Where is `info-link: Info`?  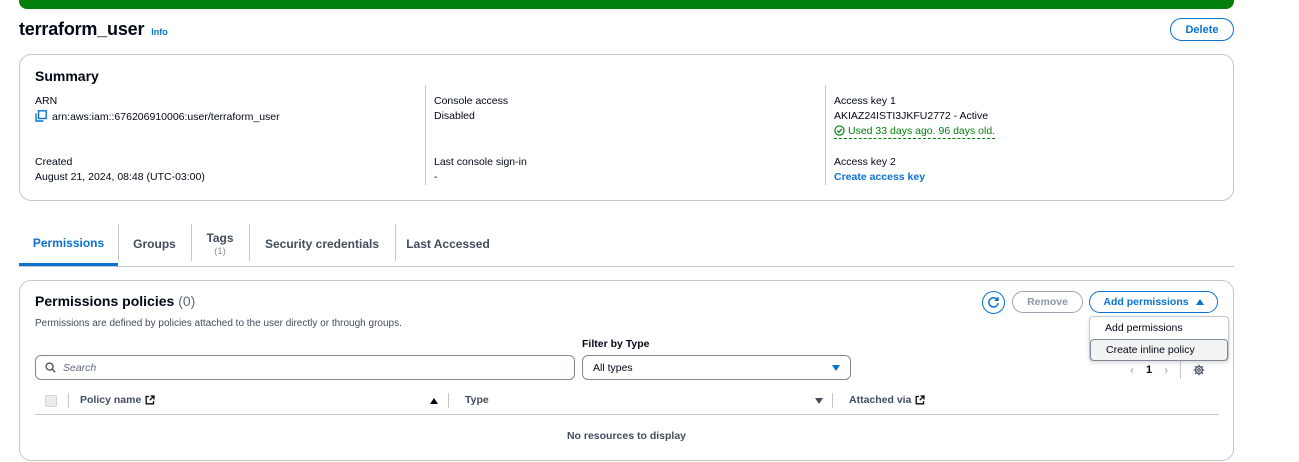
info-link: Info is located at coordinates (159, 32).